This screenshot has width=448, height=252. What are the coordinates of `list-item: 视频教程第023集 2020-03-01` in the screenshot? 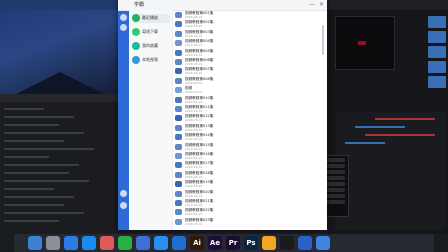 It's located at (248, 222).